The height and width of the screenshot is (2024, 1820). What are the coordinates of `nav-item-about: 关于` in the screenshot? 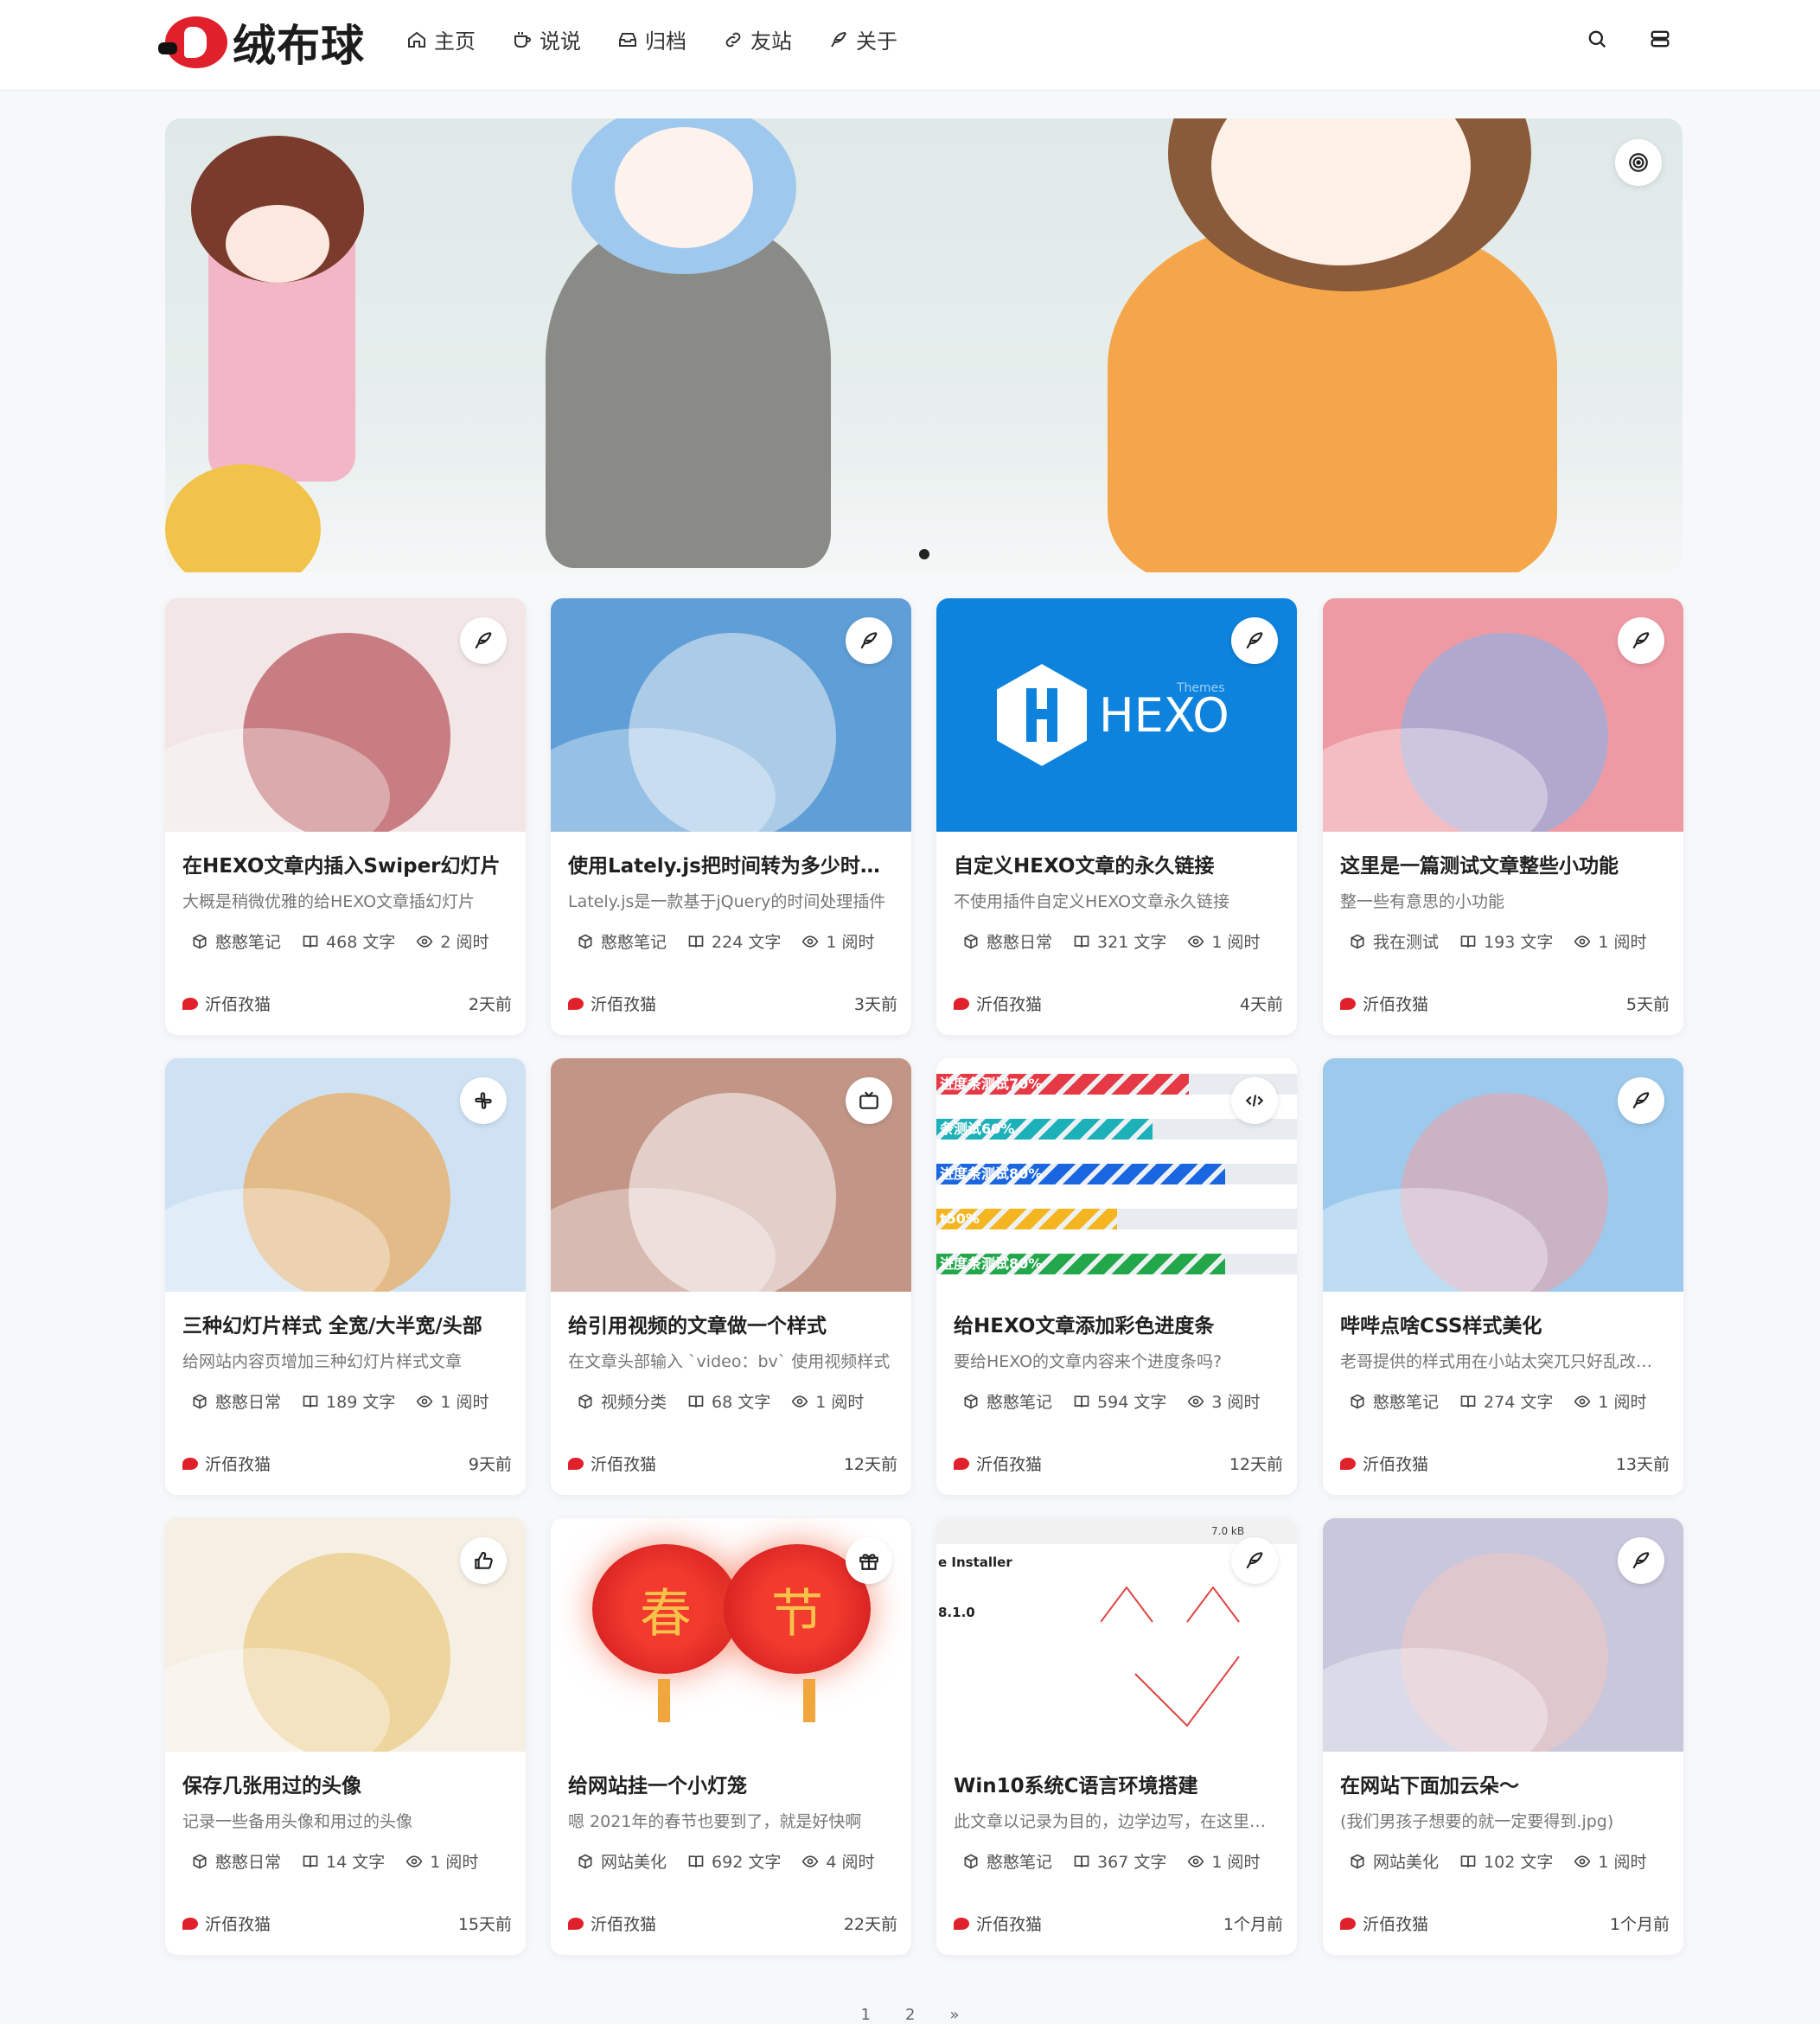 It's located at (863, 39).